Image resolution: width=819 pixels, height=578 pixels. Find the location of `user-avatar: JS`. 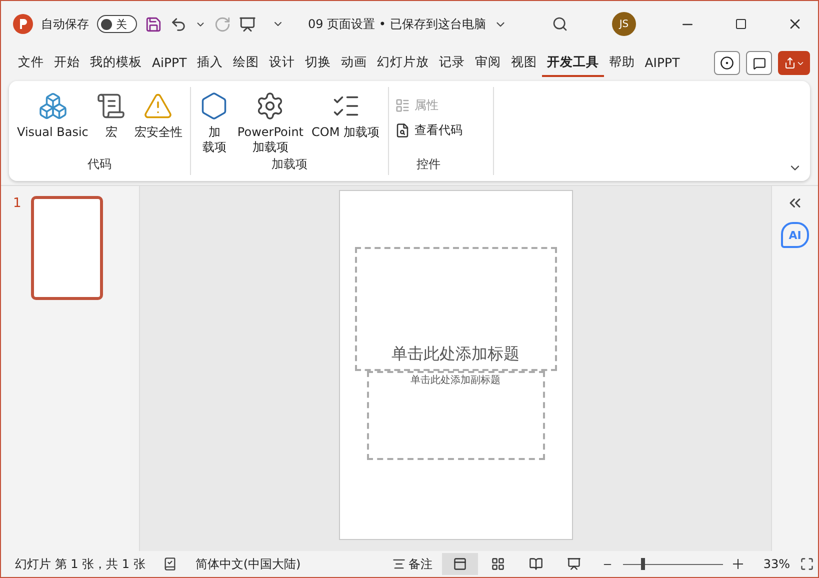

user-avatar: JS is located at coordinates (624, 24).